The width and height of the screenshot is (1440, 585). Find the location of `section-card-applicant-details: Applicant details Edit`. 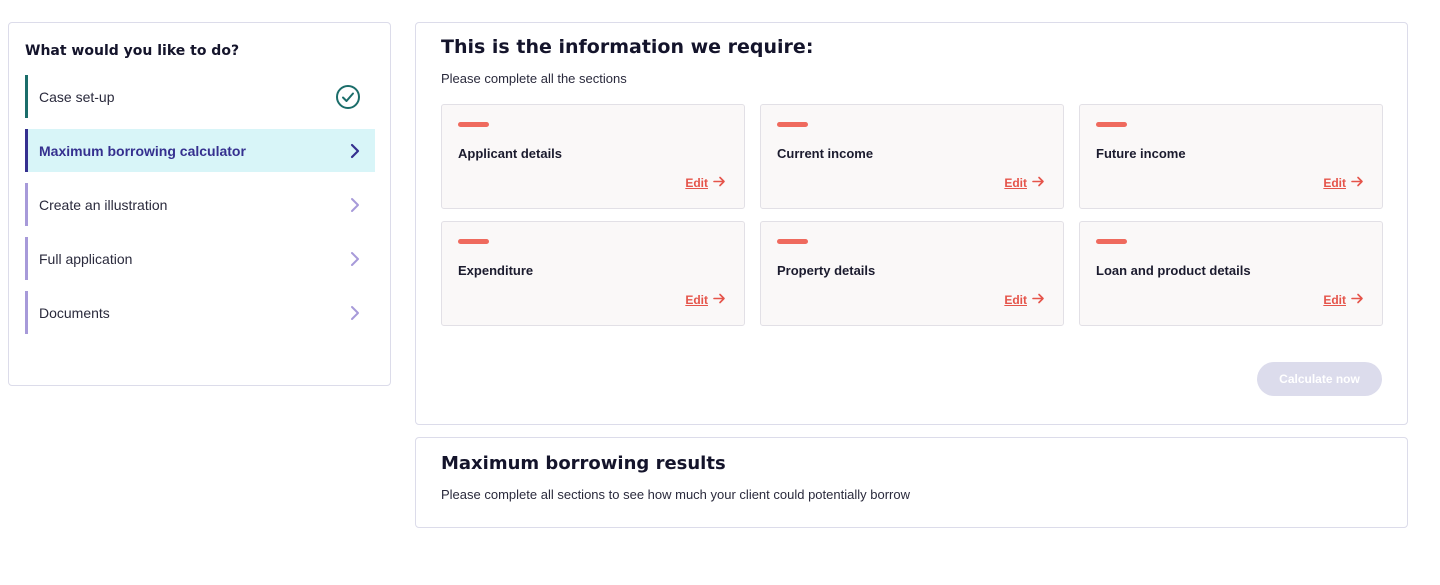

section-card-applicant-details: Applicant details Edit is located at coordinates (593, 156).